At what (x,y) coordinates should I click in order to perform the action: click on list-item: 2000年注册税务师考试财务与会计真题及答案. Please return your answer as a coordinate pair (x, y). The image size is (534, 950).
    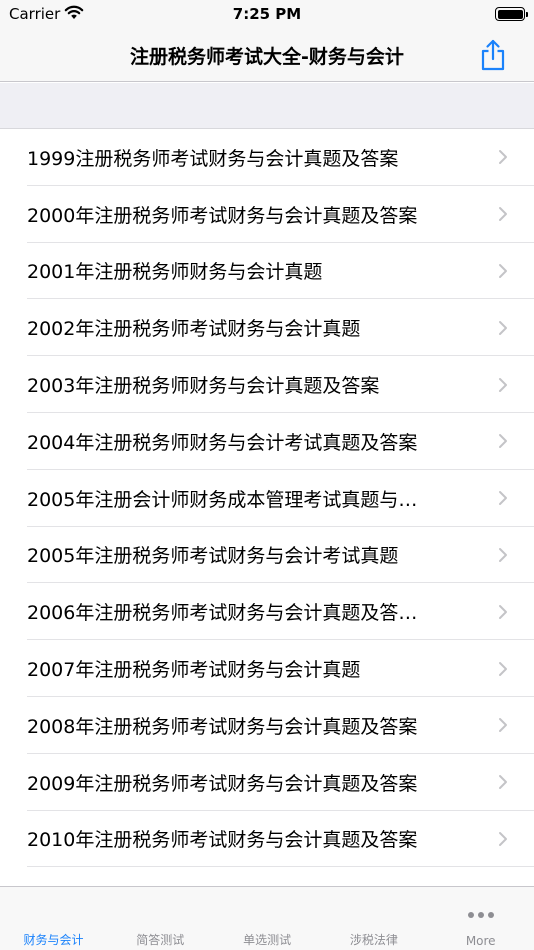
    Looking at the image, I should click on (267, 214).